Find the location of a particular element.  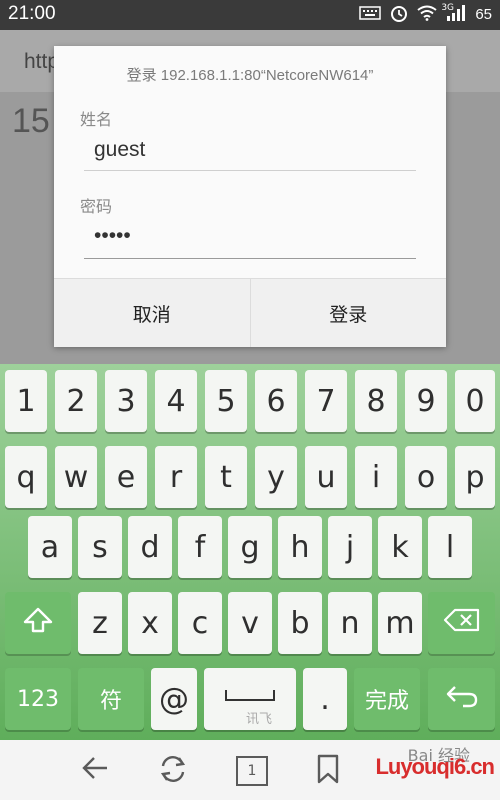

space-brand-label: 讯飞 is located at coordinates (258, 719).